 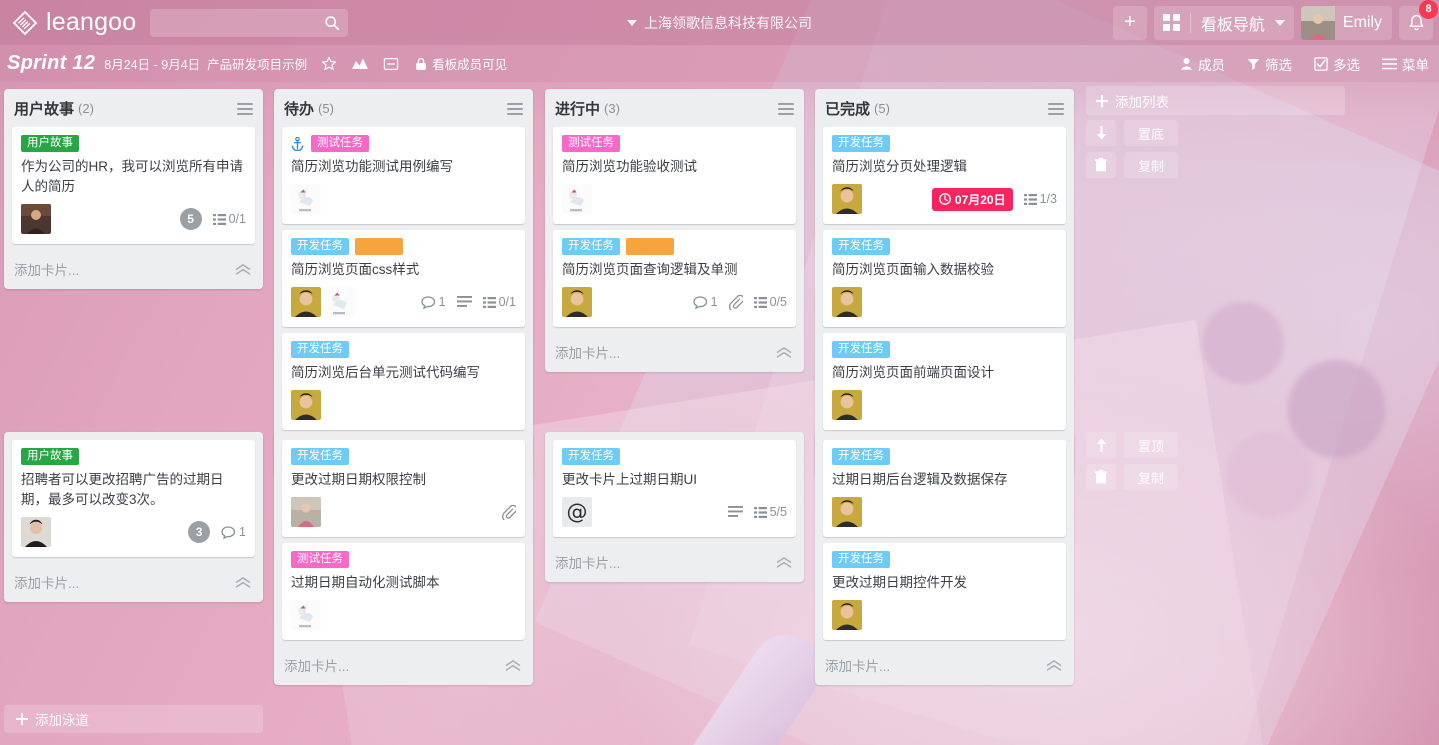 I want to click on search-icon, so click(x=332, y=23).